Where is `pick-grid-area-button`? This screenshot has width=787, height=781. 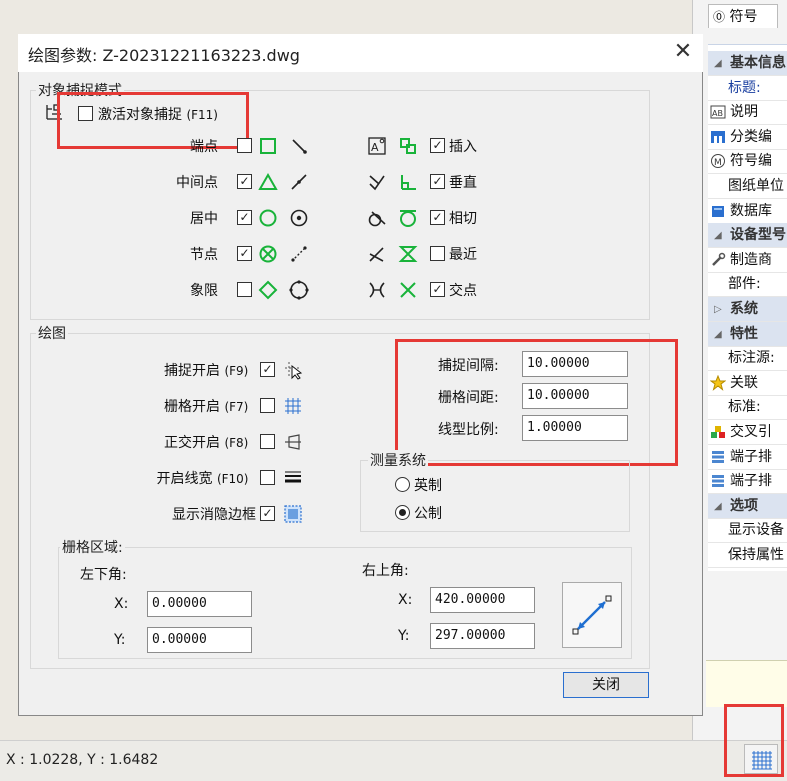 pick-grid-area-button is located at coordinates (592, 615).